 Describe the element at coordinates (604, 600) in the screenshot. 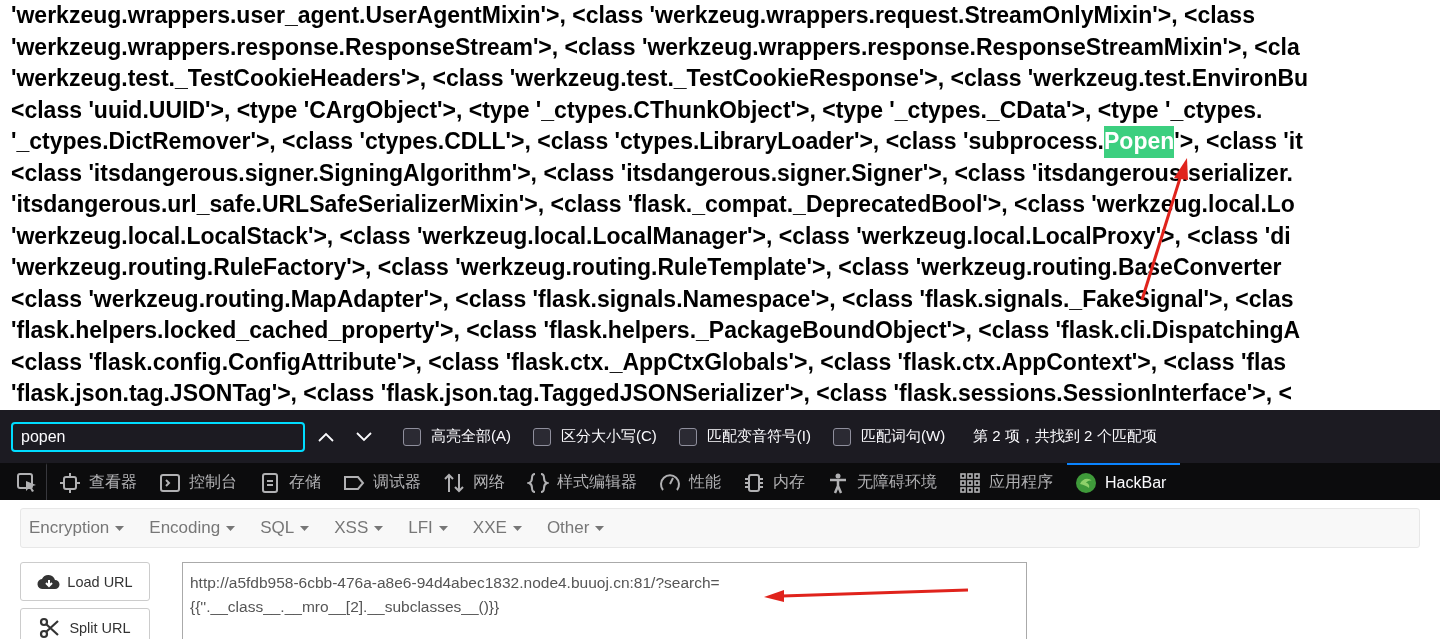

I see `url-field: http://a5fdb958-6cbb-476a-a8e6-94d4abec1832.node4.buuoj.cn:81/?search= {{''.__class__.__mro__[2].__subclasses__()}}` at that location.